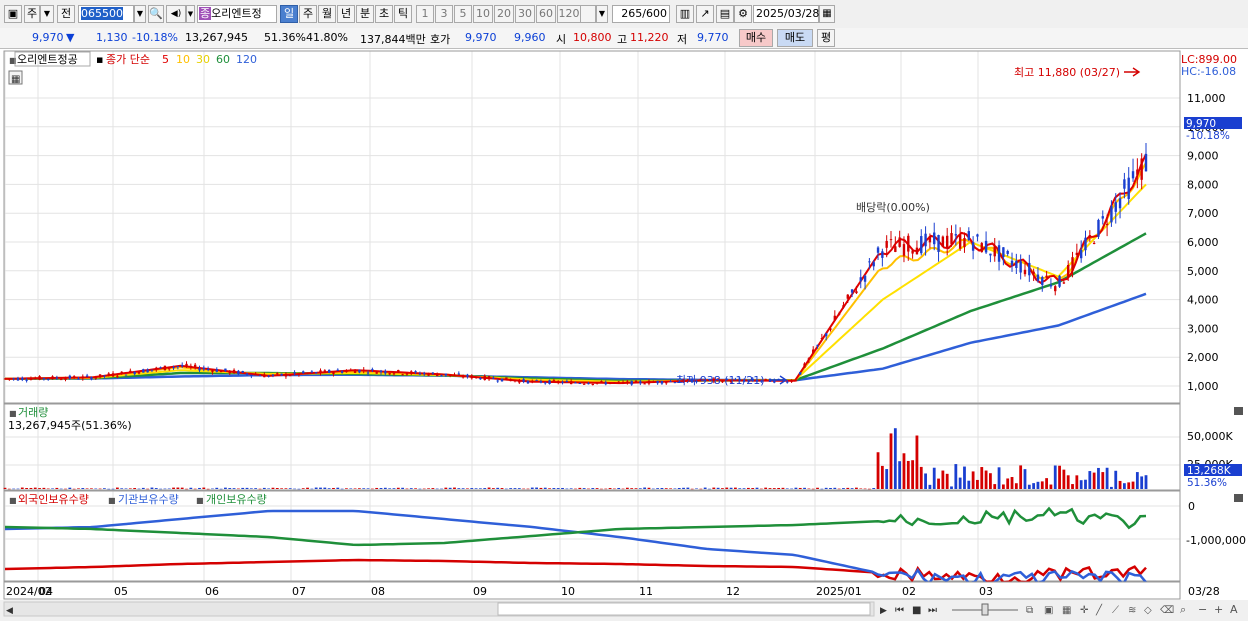 This screenshot has width=1248, height=624. Describe the element at coordinates (463, 14) in the screenshot. I see `interval-button-5: 5` at that location.